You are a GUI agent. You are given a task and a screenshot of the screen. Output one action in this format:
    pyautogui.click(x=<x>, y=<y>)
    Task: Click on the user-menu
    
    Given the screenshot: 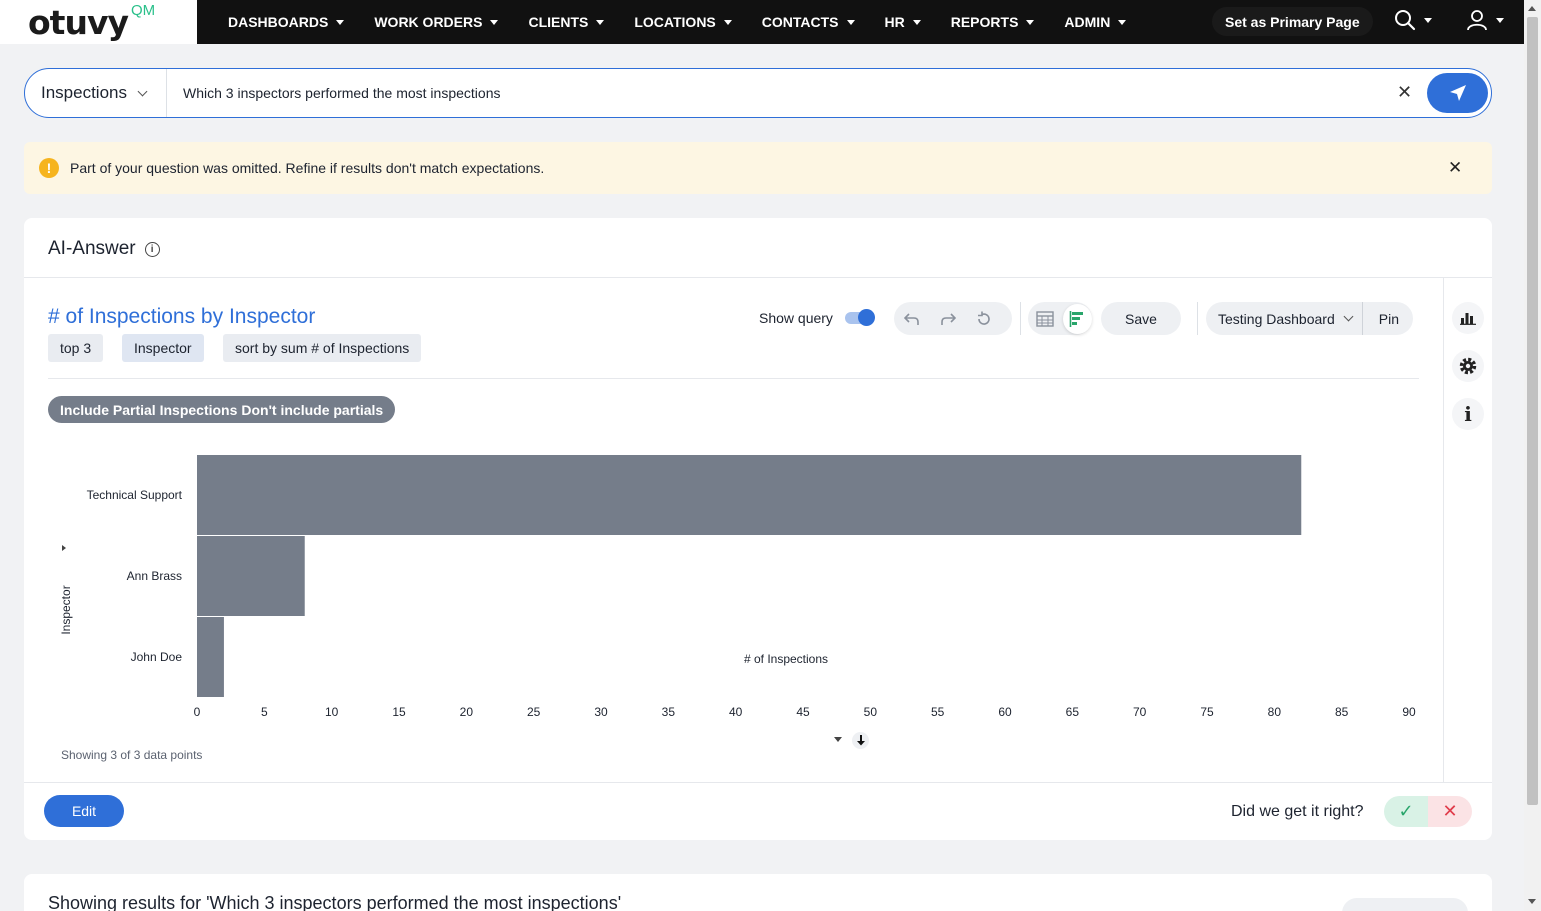 What is the action you would take?
    pyautogui.click(x=1485, y=20)
    